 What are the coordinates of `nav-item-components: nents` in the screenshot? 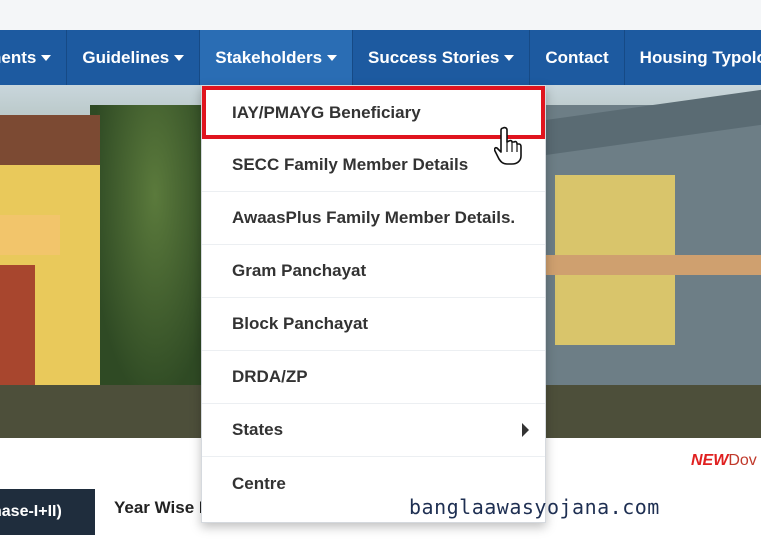 It's located at (34, 57).